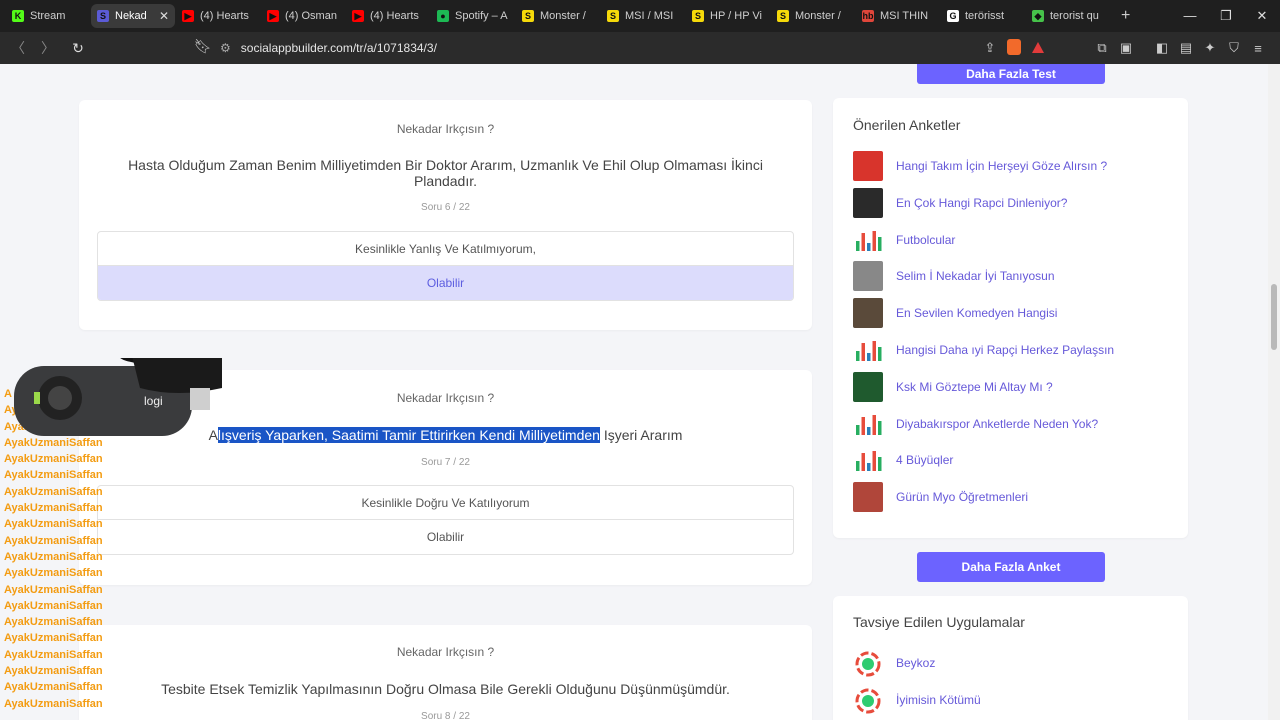  I want to click on survey-item: Hangisi Daha ıyi Rapçi Herkez Paylaşsın, so click(983, 350).